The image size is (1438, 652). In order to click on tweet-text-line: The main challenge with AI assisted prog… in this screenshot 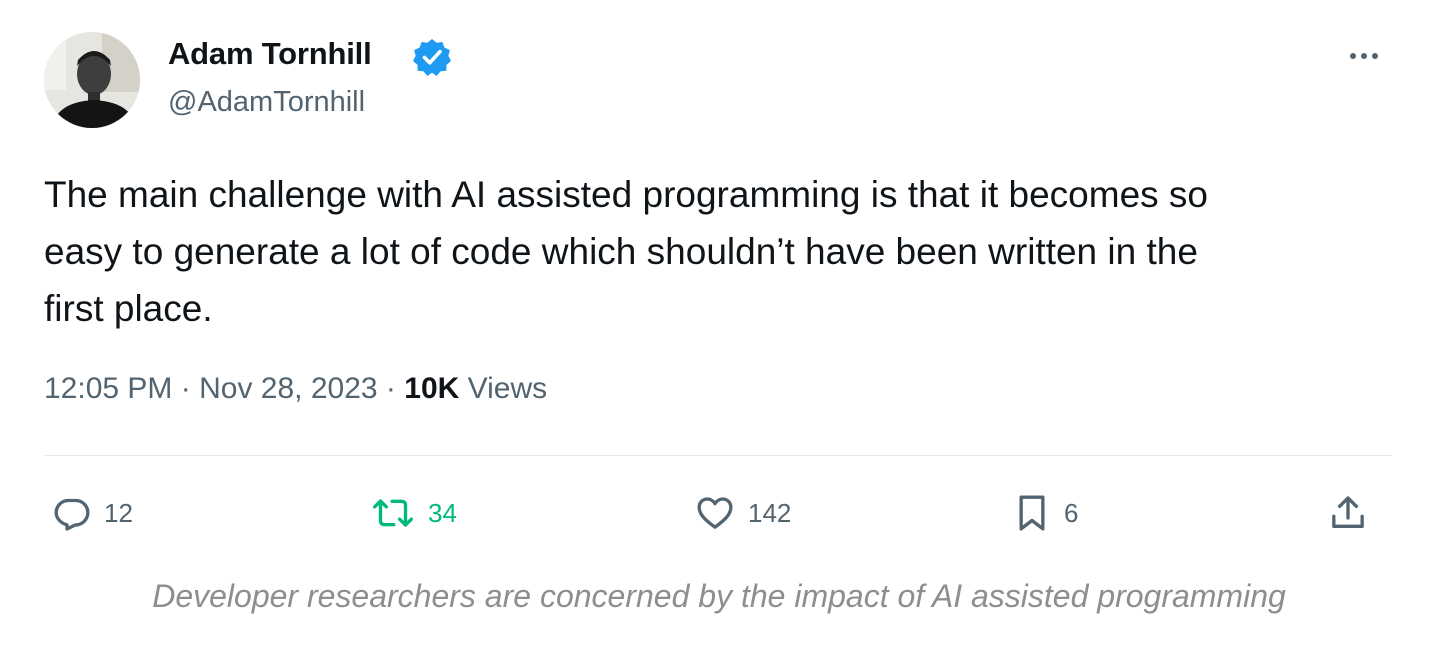, I will do `click(626, 194)`.